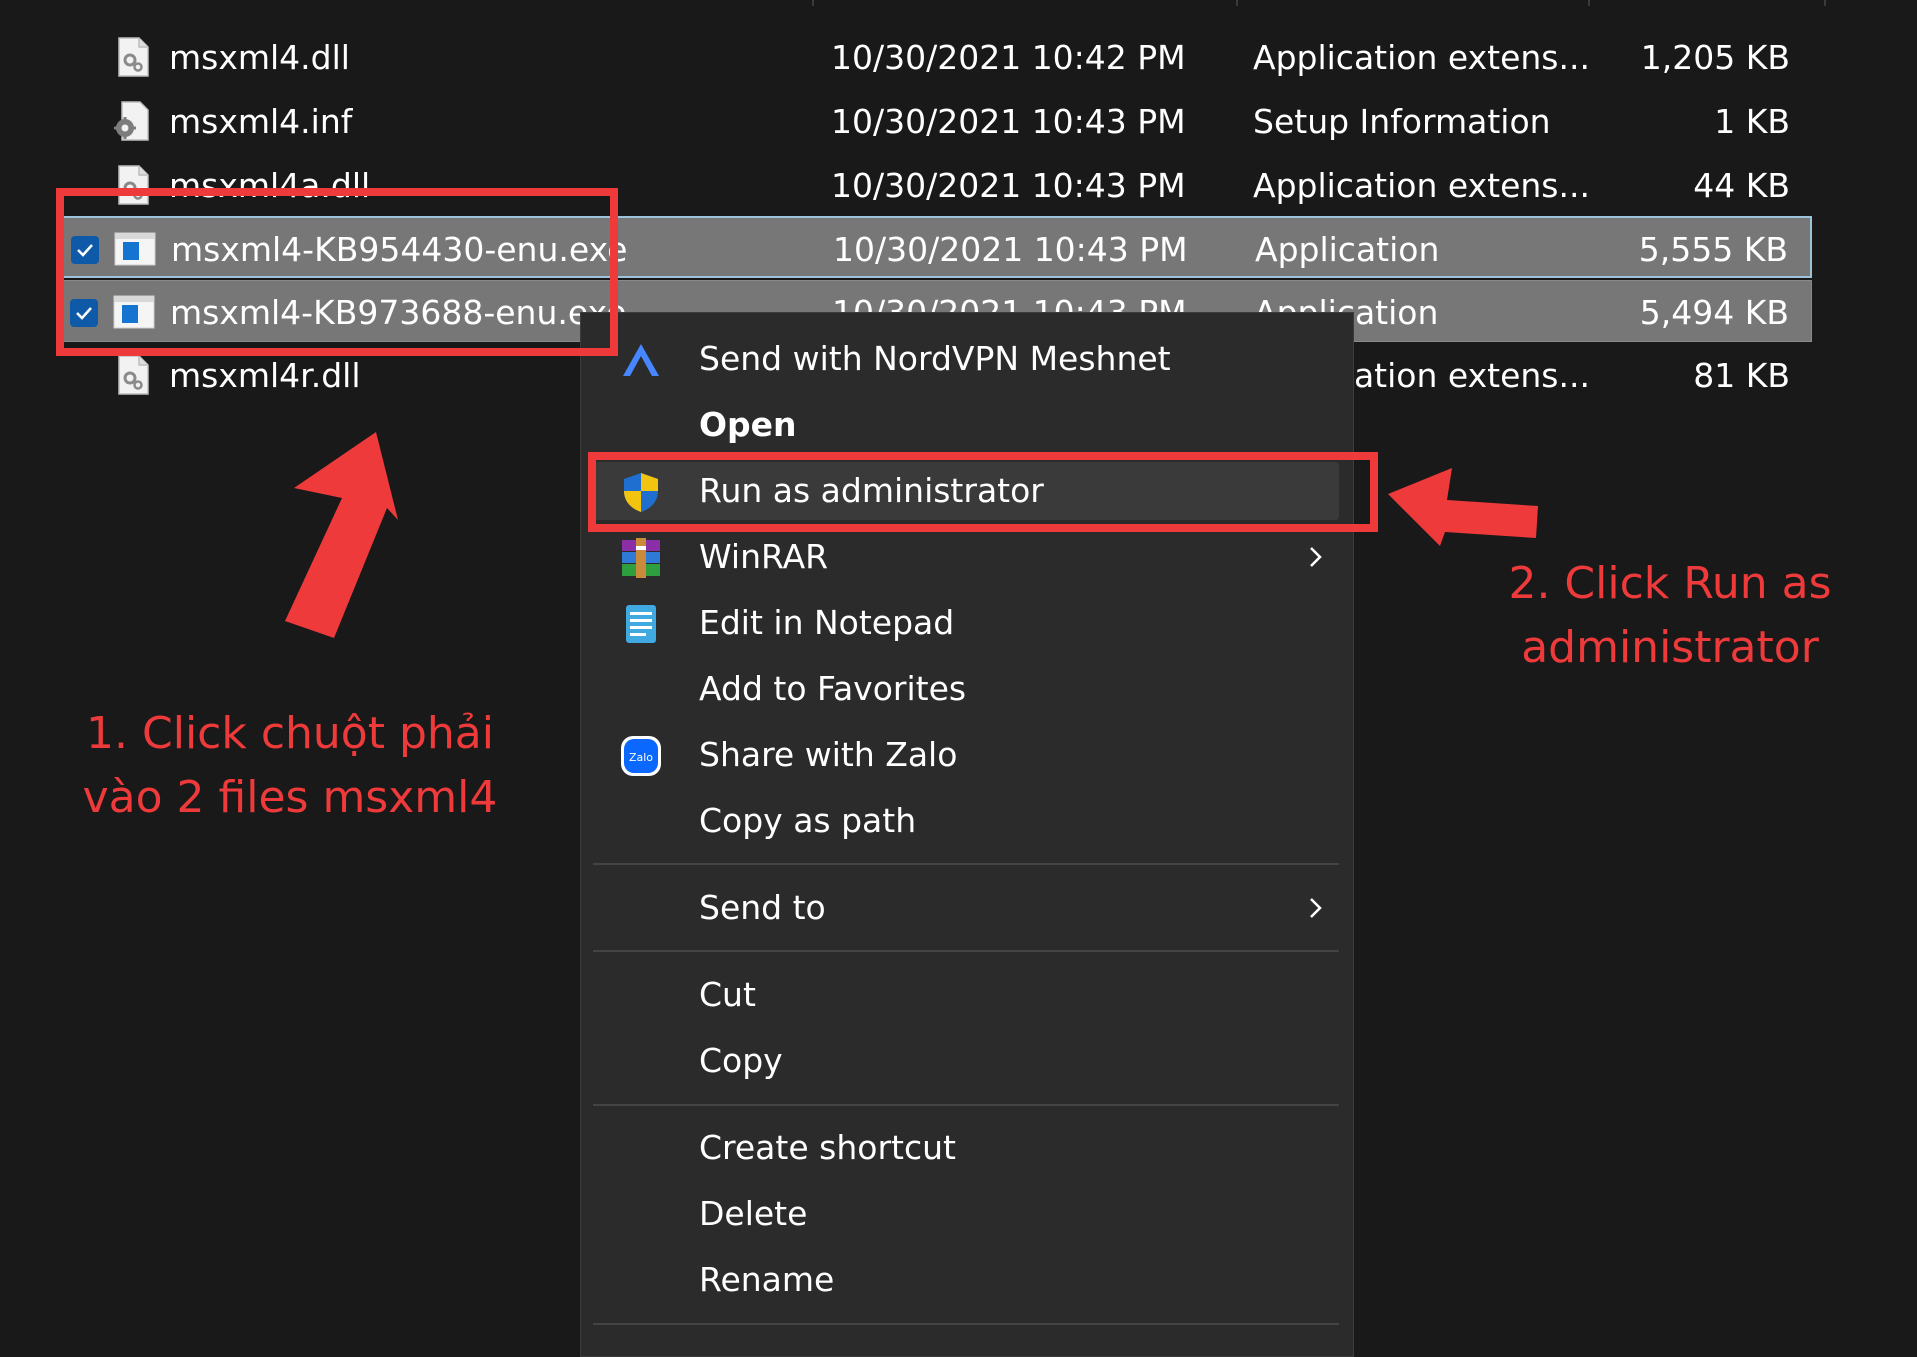 This screenshot has height=1357, width=1917. What do you see at coordinates (1463, 507) in the screenshot?
I see `arrow-left-icon` at bounding box center [1463, 507].